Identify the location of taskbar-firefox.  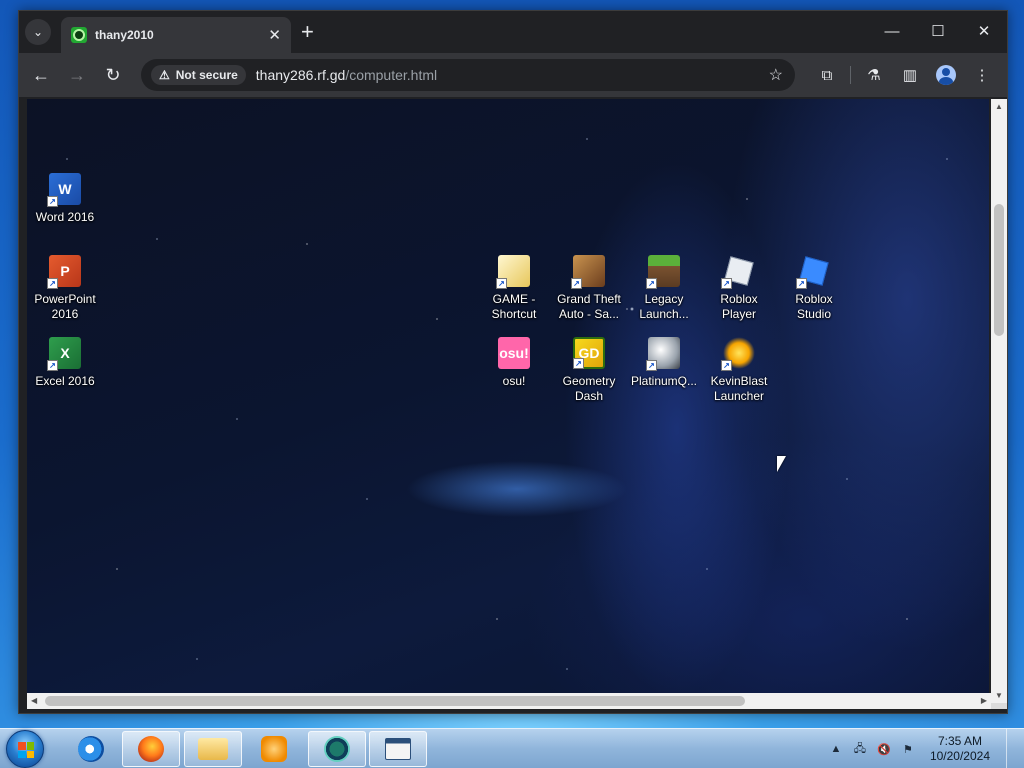
(151, 749).